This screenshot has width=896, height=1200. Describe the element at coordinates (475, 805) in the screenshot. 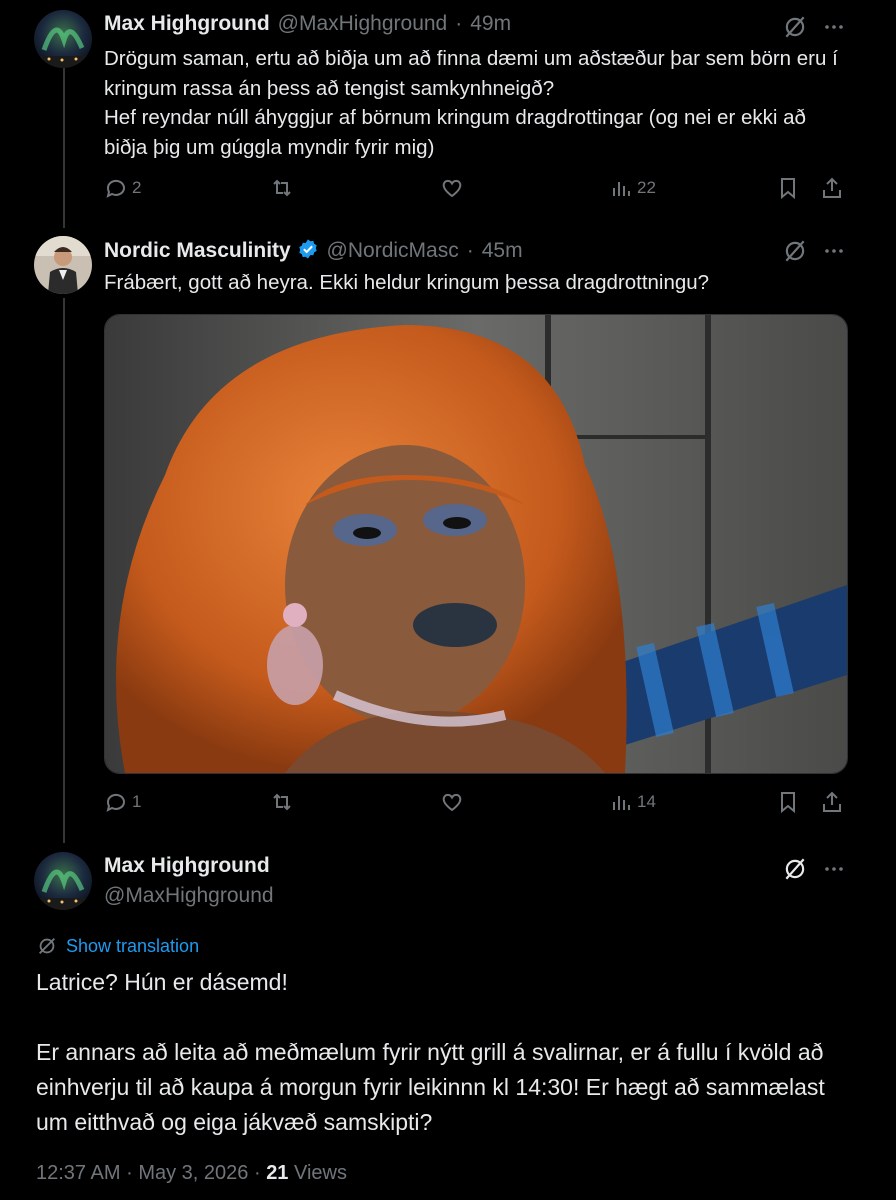

I see `tweet-actions: 1 14` at that location.